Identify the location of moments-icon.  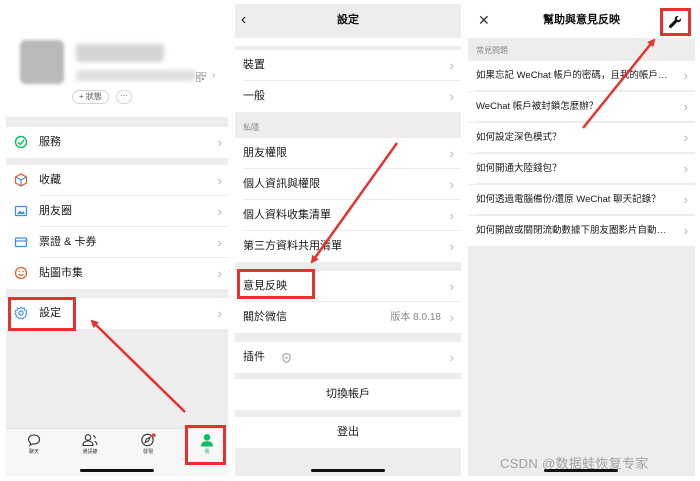
(21, 211).